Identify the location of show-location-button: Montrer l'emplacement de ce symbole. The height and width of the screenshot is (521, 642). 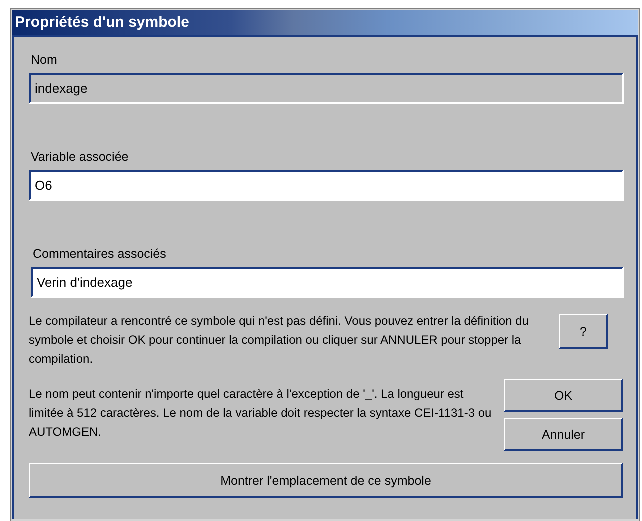
(326, 480).